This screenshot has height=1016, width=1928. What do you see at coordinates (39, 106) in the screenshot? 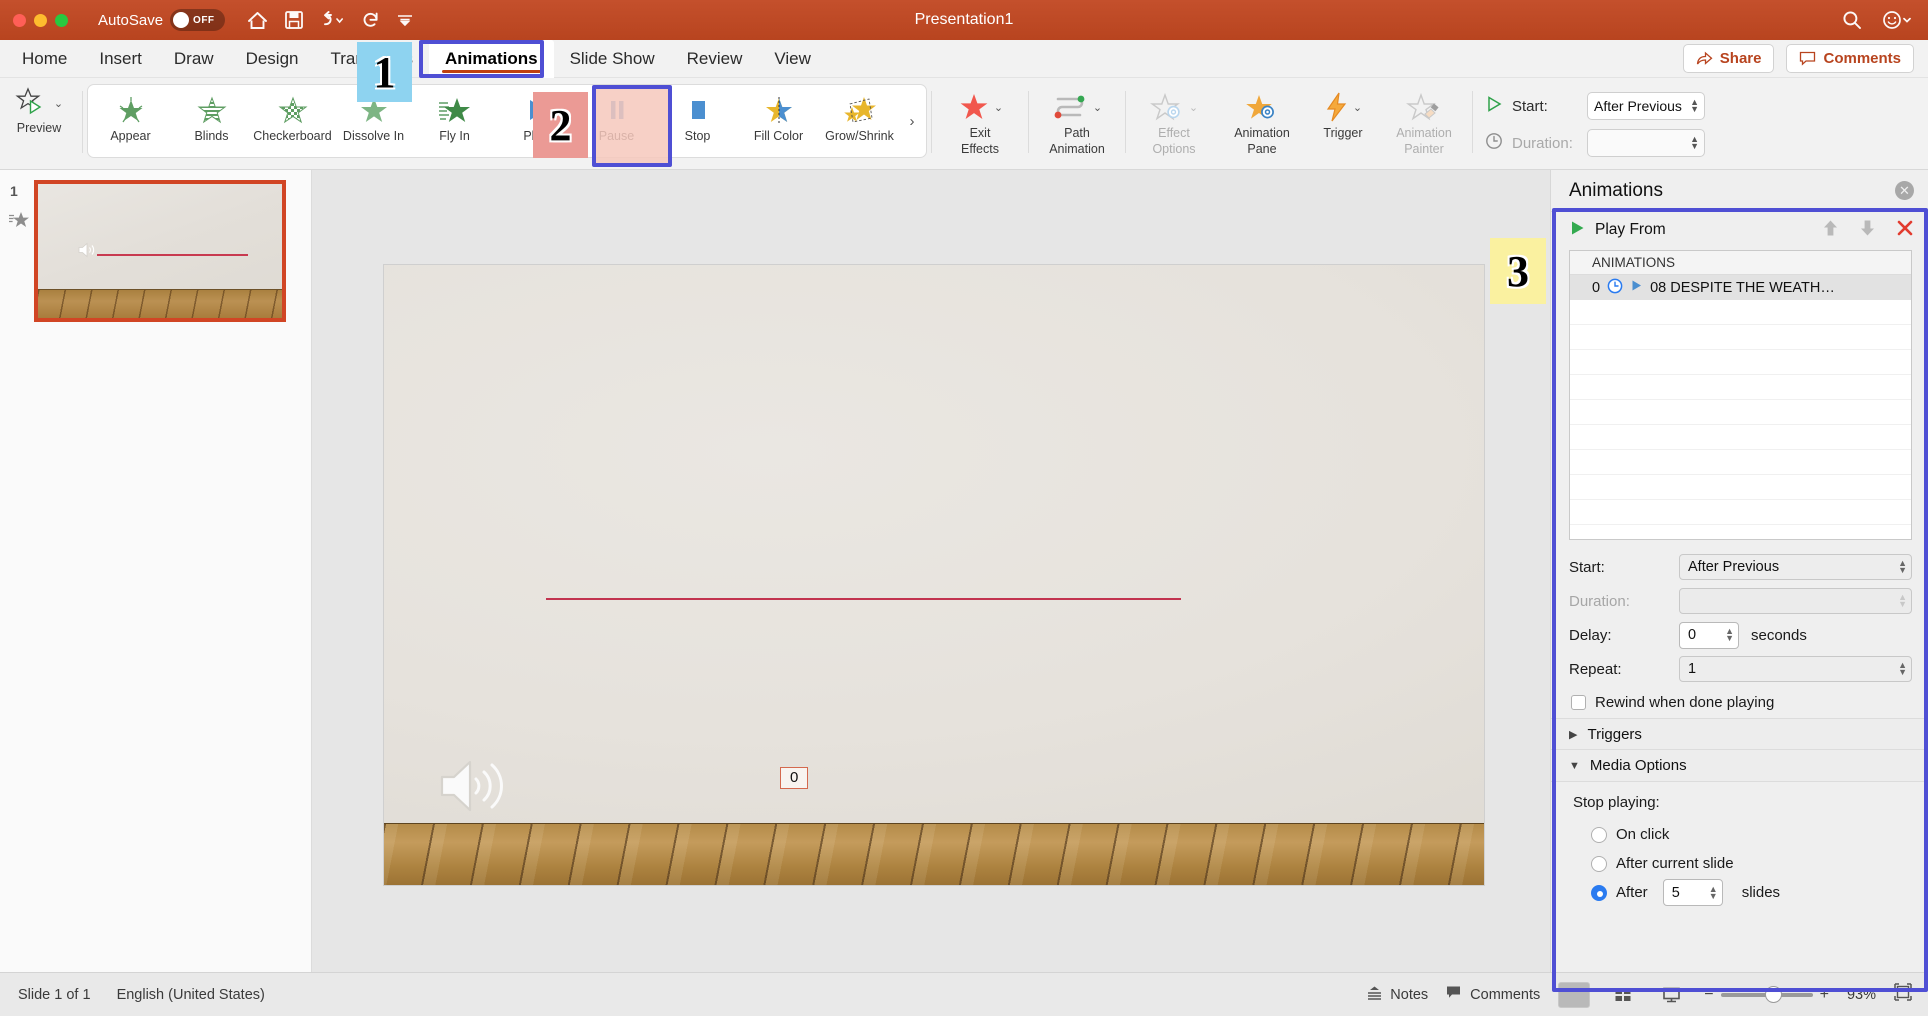
I see `preview-button: ⌄ Preview` at bounding box center [39, 106].